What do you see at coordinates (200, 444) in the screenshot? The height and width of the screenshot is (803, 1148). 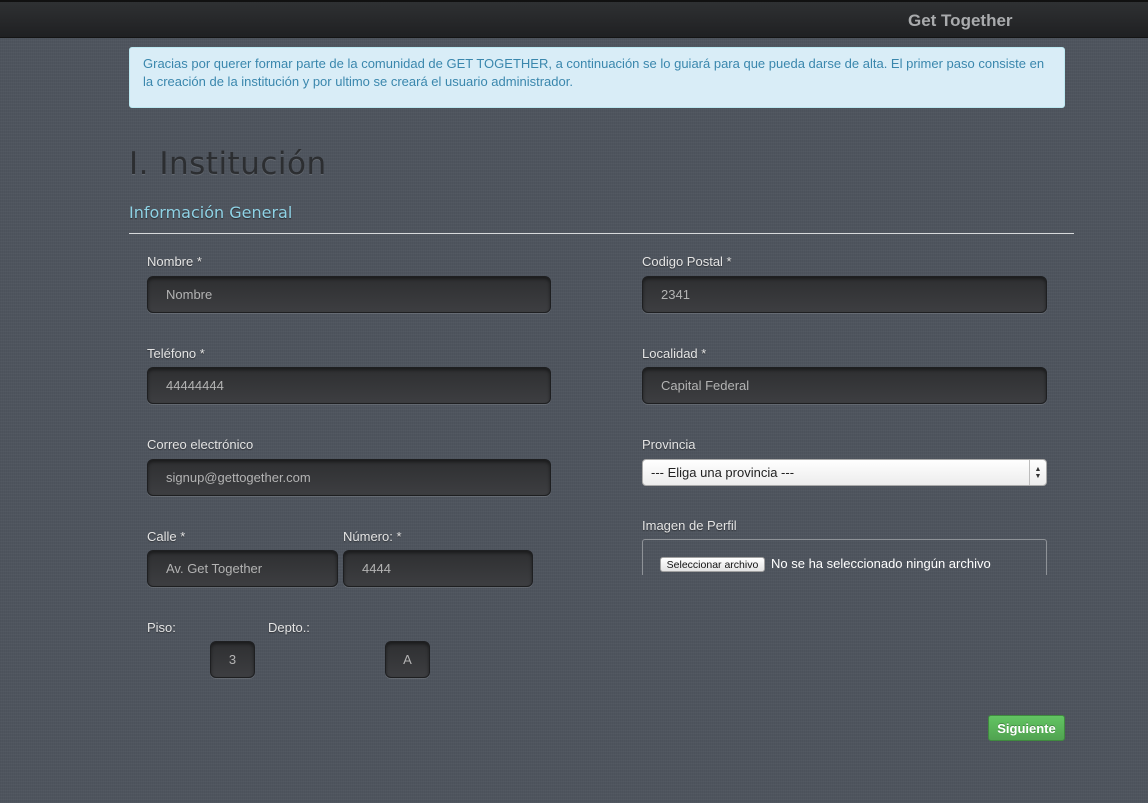 I see `correo-label: Correo electrónico` at bounding box center [200, 444].